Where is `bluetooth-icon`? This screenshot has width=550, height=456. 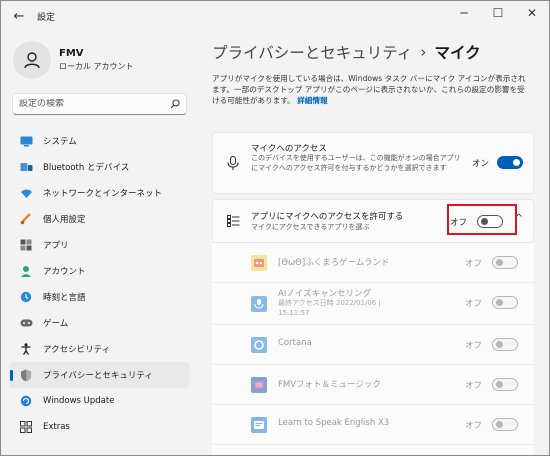 bluetooth-icon is located at coordinates (26, 167).